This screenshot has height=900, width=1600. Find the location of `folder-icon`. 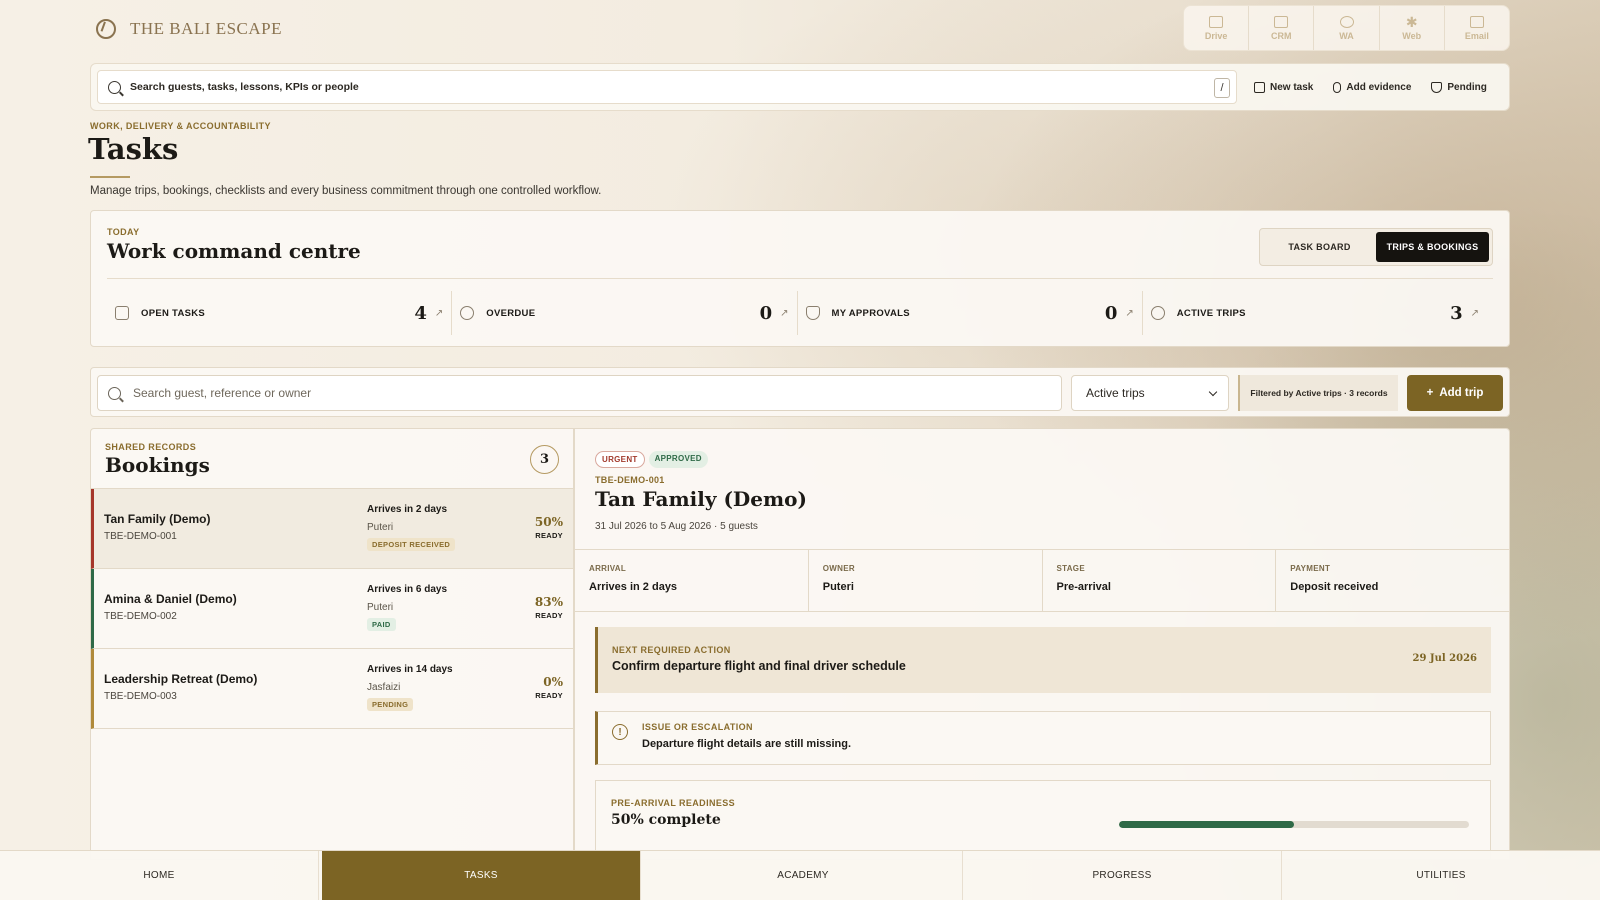

folder-icon is located at coordinates (1216, 21).